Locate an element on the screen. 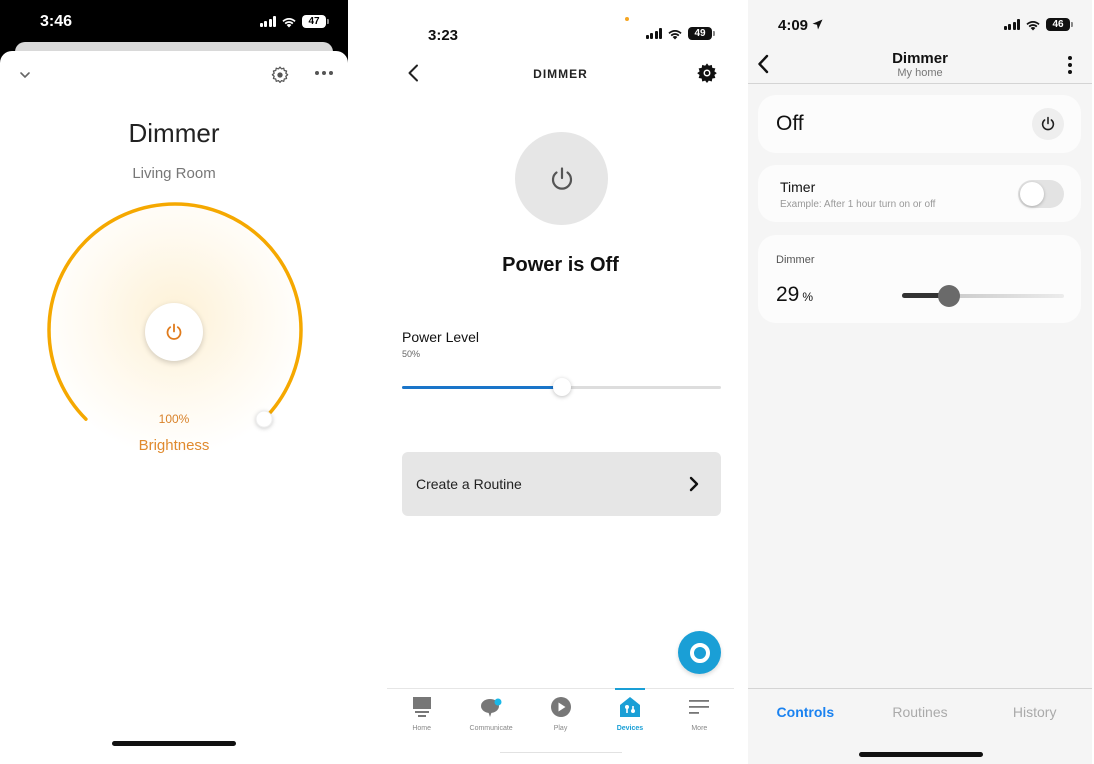 Image resolution: width=1094 pixels, height=764 pixels. home-icon is located at coordinates (421, 707).